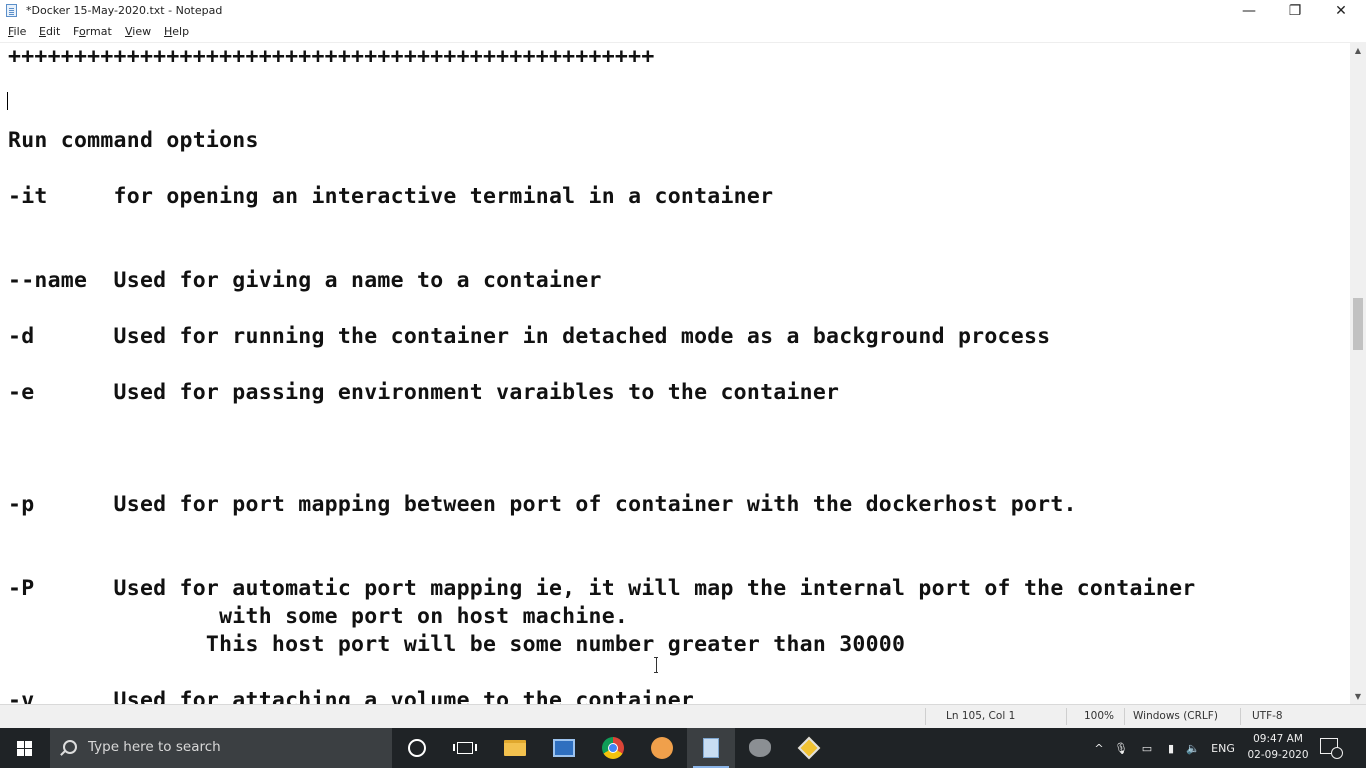  What do you see at coordinates (1171, 748) in the screenshot?
I see `battery-icon: ▮` at bounding box center [1171, 748].